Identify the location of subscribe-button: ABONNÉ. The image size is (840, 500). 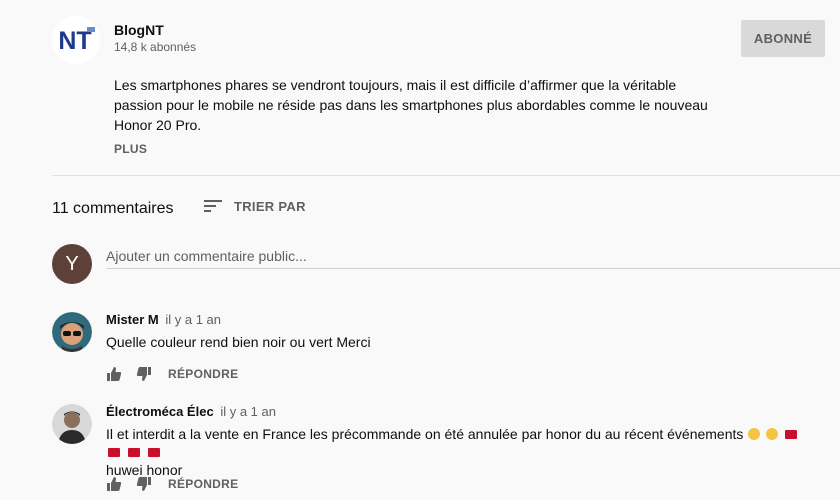
(783, 38).